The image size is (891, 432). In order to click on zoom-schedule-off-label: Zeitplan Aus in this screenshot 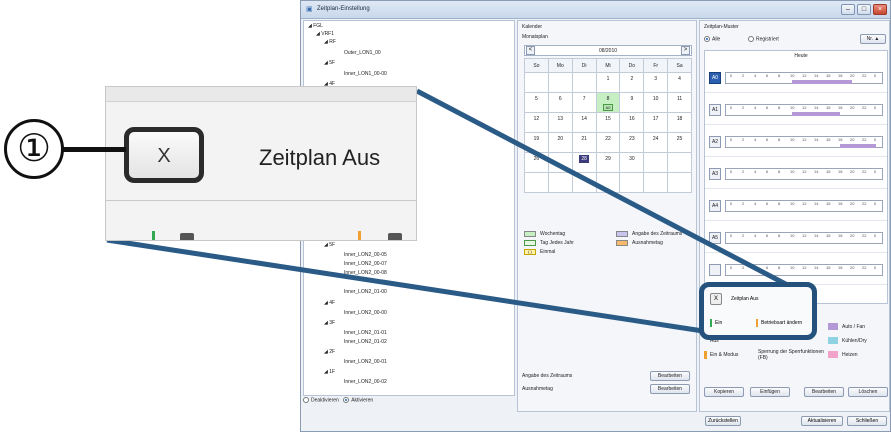, I will do `click(320, 157)`.